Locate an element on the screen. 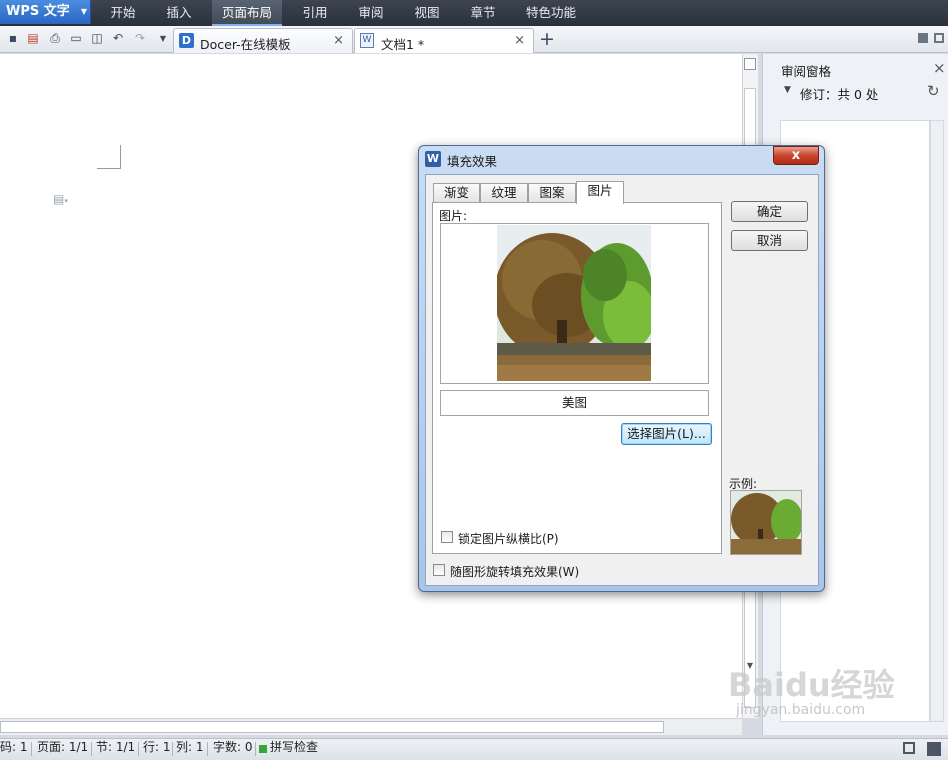  print-preview-icon: ▭ is located at coordinates (76, 38).